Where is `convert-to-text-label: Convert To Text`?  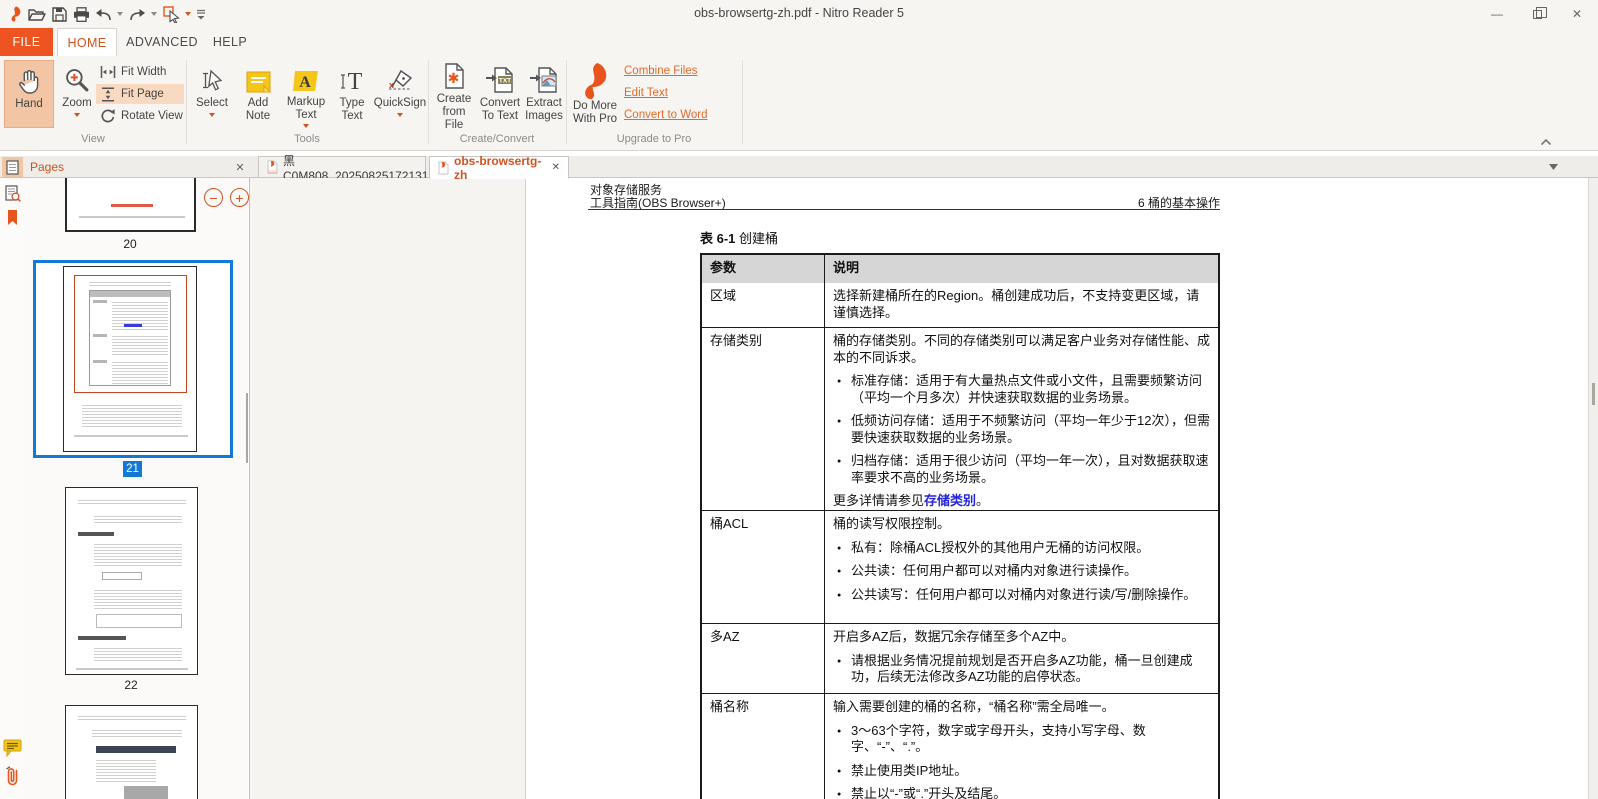 convert-to-text-label: Convert To Text is located at coordinates (500, 109).